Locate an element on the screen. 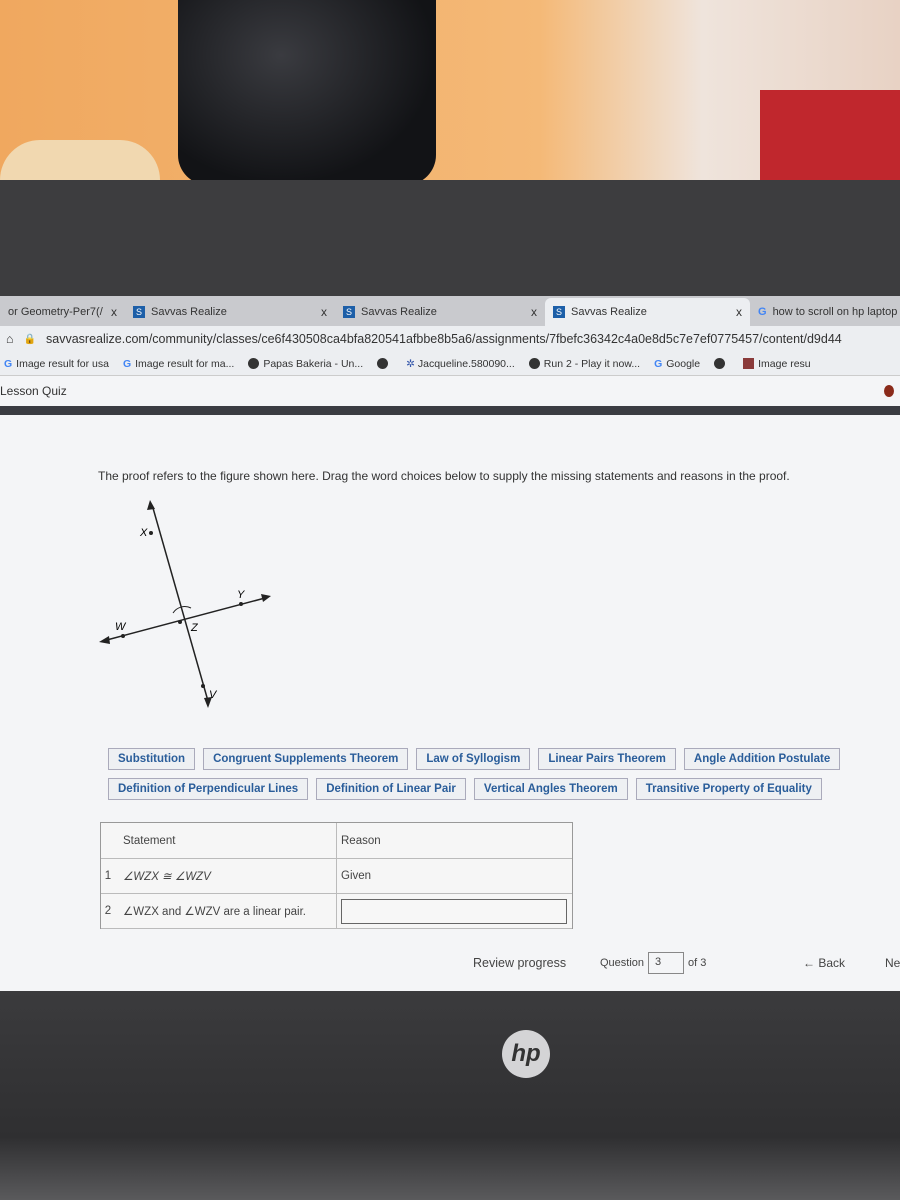 This screenshot has width=900, height=1200. bookmark: Image resu is located at coordinates (777, 364).